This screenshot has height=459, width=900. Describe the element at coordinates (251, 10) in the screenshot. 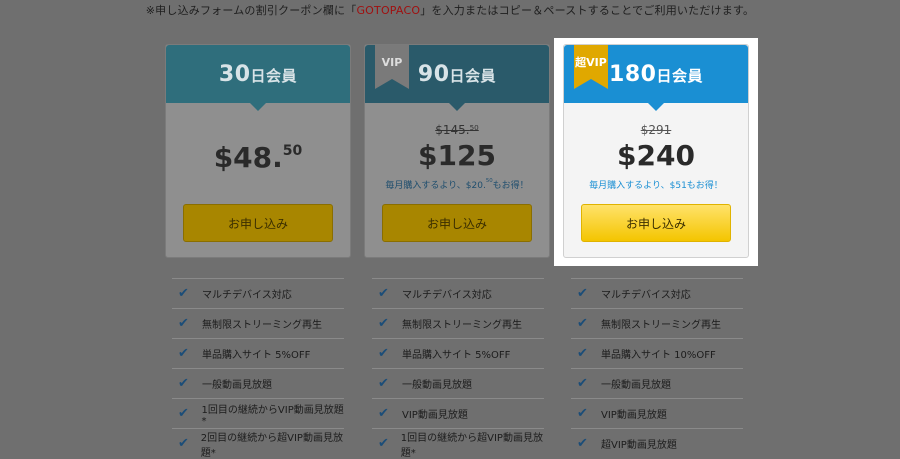

I see `notice-text-before: ※申し込みフォームの割引クーポン欄に「` at that location.